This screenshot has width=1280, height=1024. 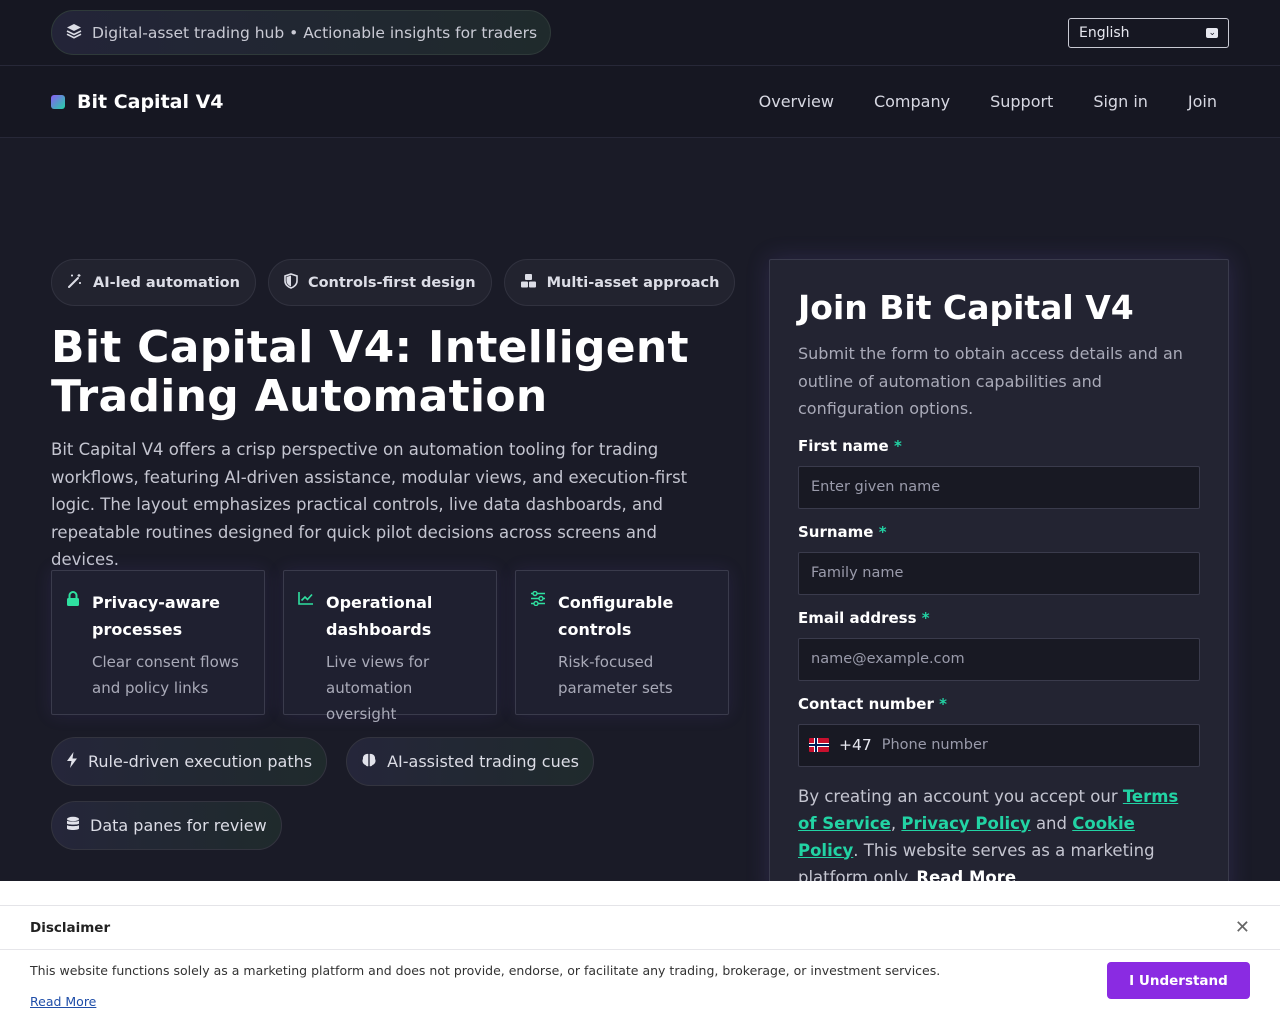 I want to click on surname-placeholder: Family name, so click(x=857, y=573).